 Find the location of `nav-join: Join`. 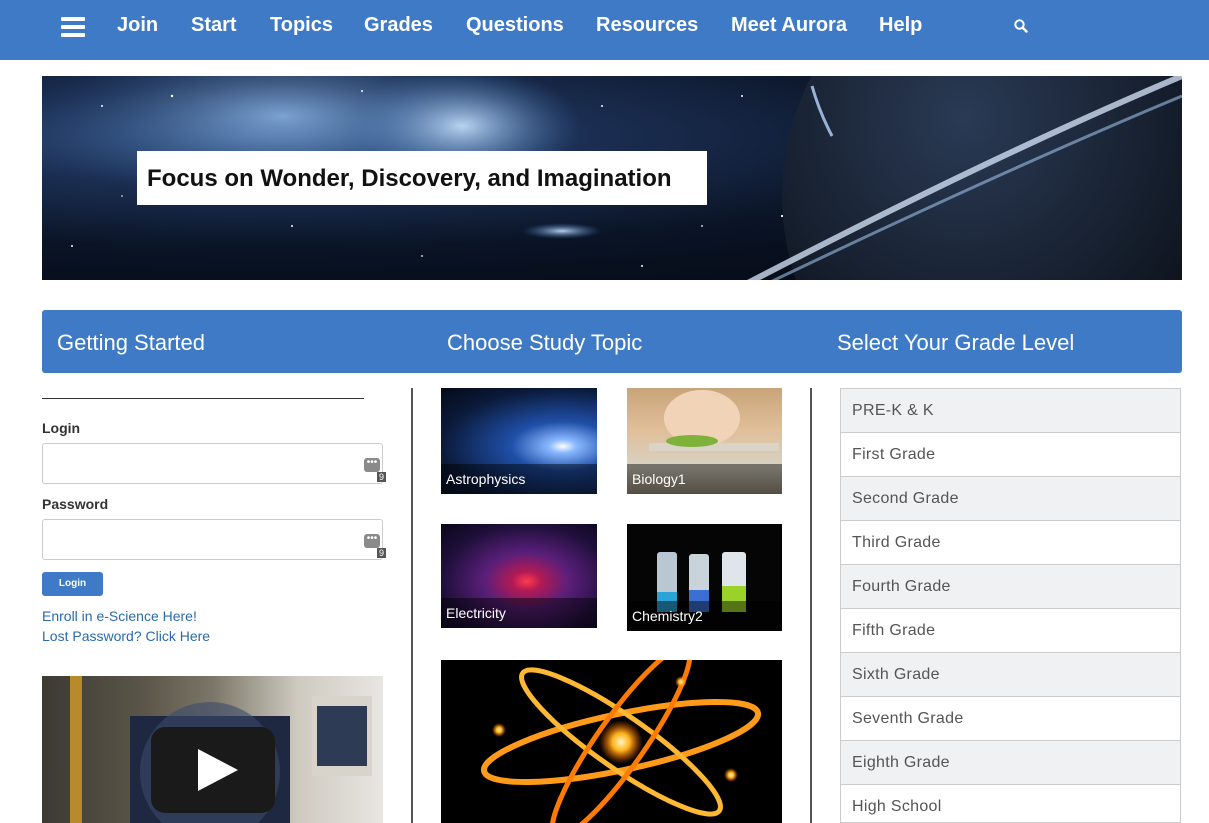

nav-join: Join is located at coordinates (137, 25).